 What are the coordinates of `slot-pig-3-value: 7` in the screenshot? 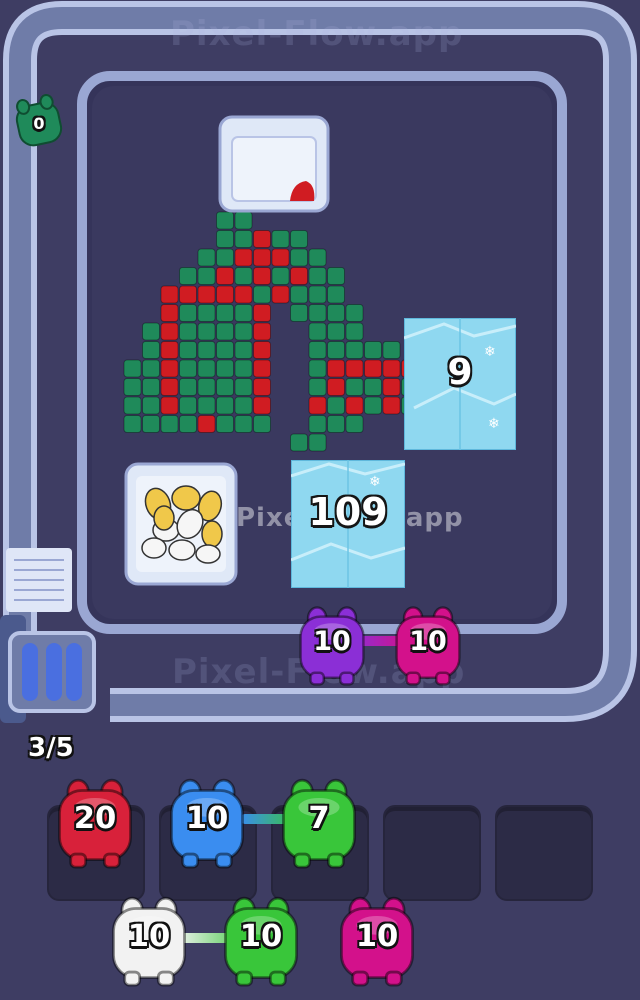 It's located at (319, 819).